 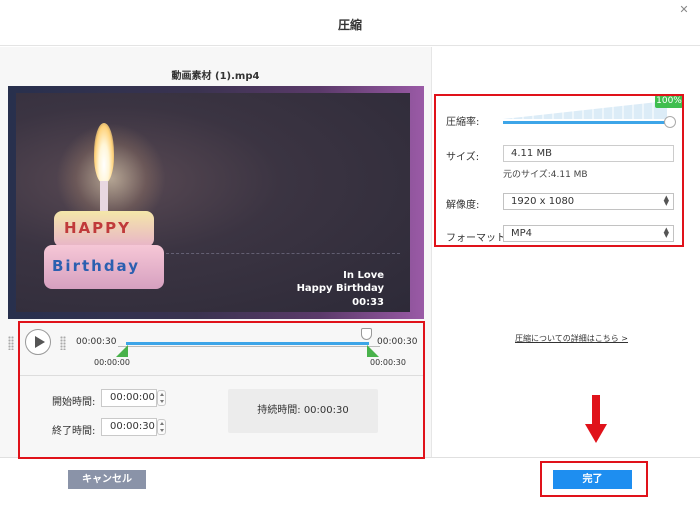 I want to click on overlay-text-1: In Love, so click(x=363, y=275).